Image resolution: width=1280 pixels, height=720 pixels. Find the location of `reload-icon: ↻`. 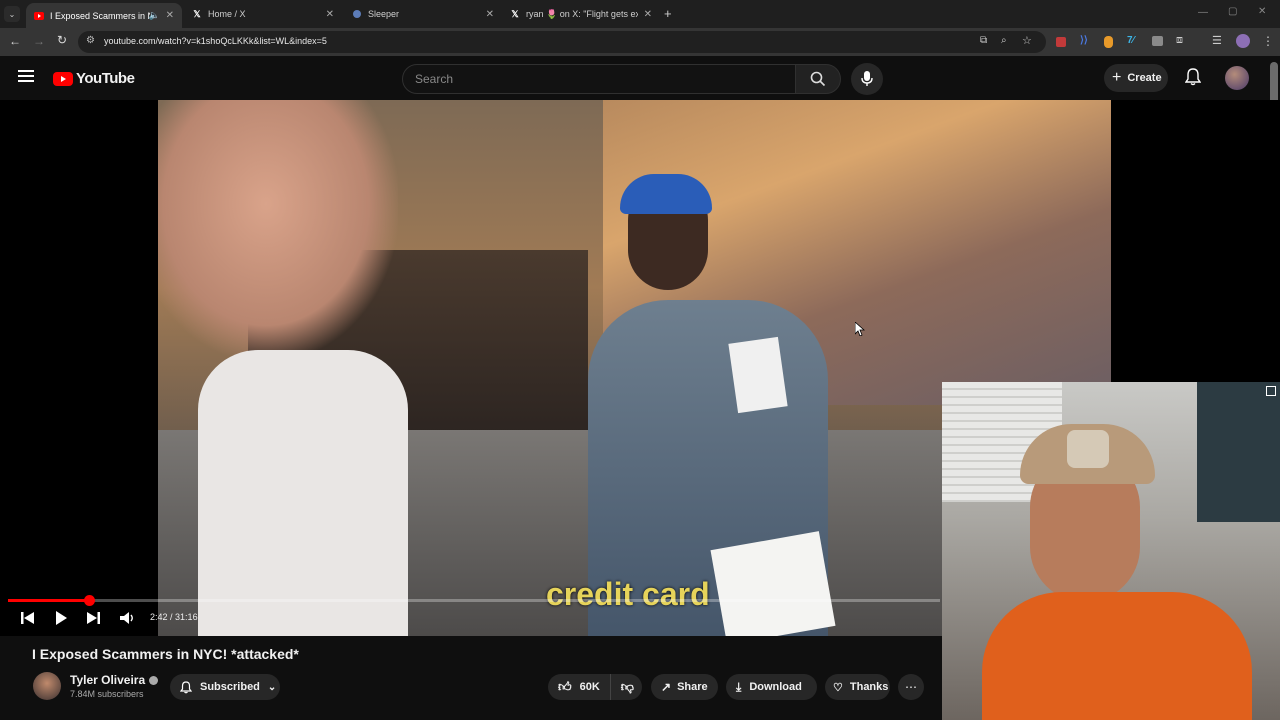

reload-icon: ↻ is located at coordinates (62, 40).